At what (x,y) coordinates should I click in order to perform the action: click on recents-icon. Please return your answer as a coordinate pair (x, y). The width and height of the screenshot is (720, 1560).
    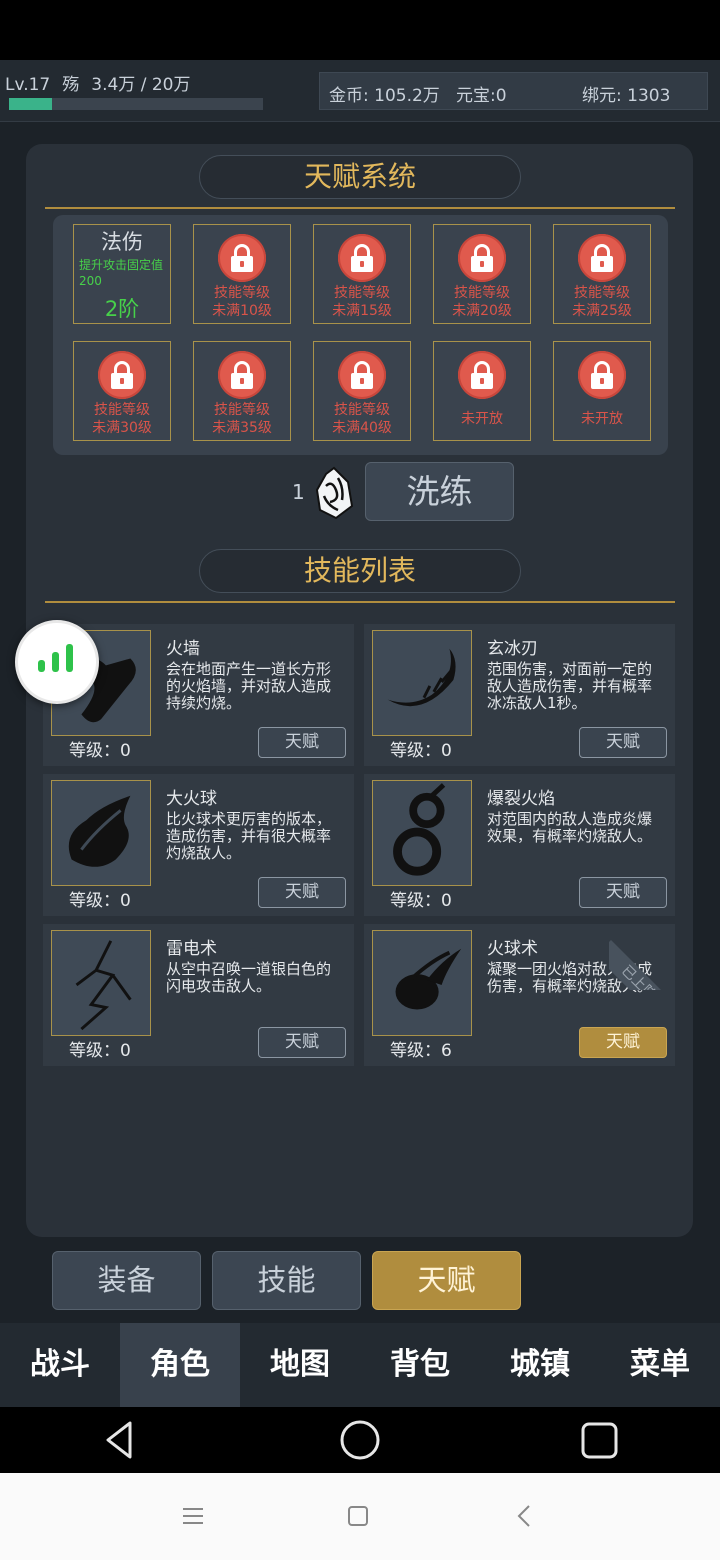
    Looking at the image, I should click on (600, 1440).